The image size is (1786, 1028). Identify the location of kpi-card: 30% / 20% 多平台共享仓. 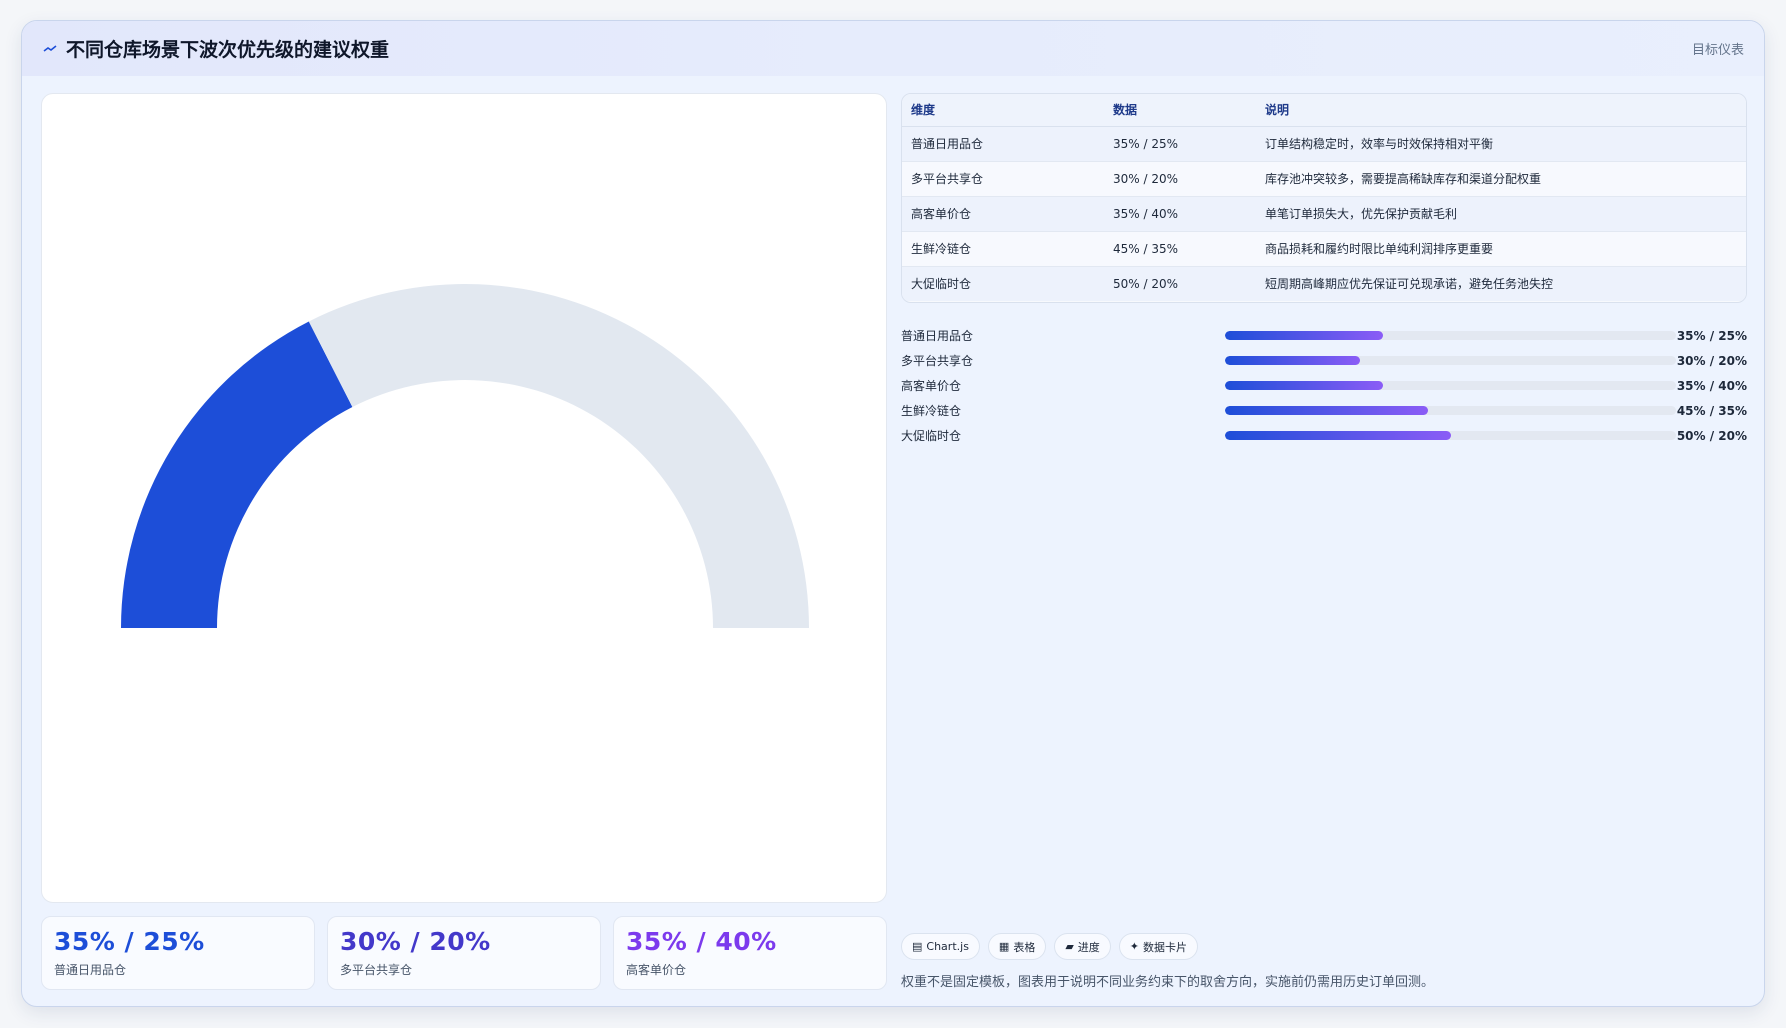
(464, 953).